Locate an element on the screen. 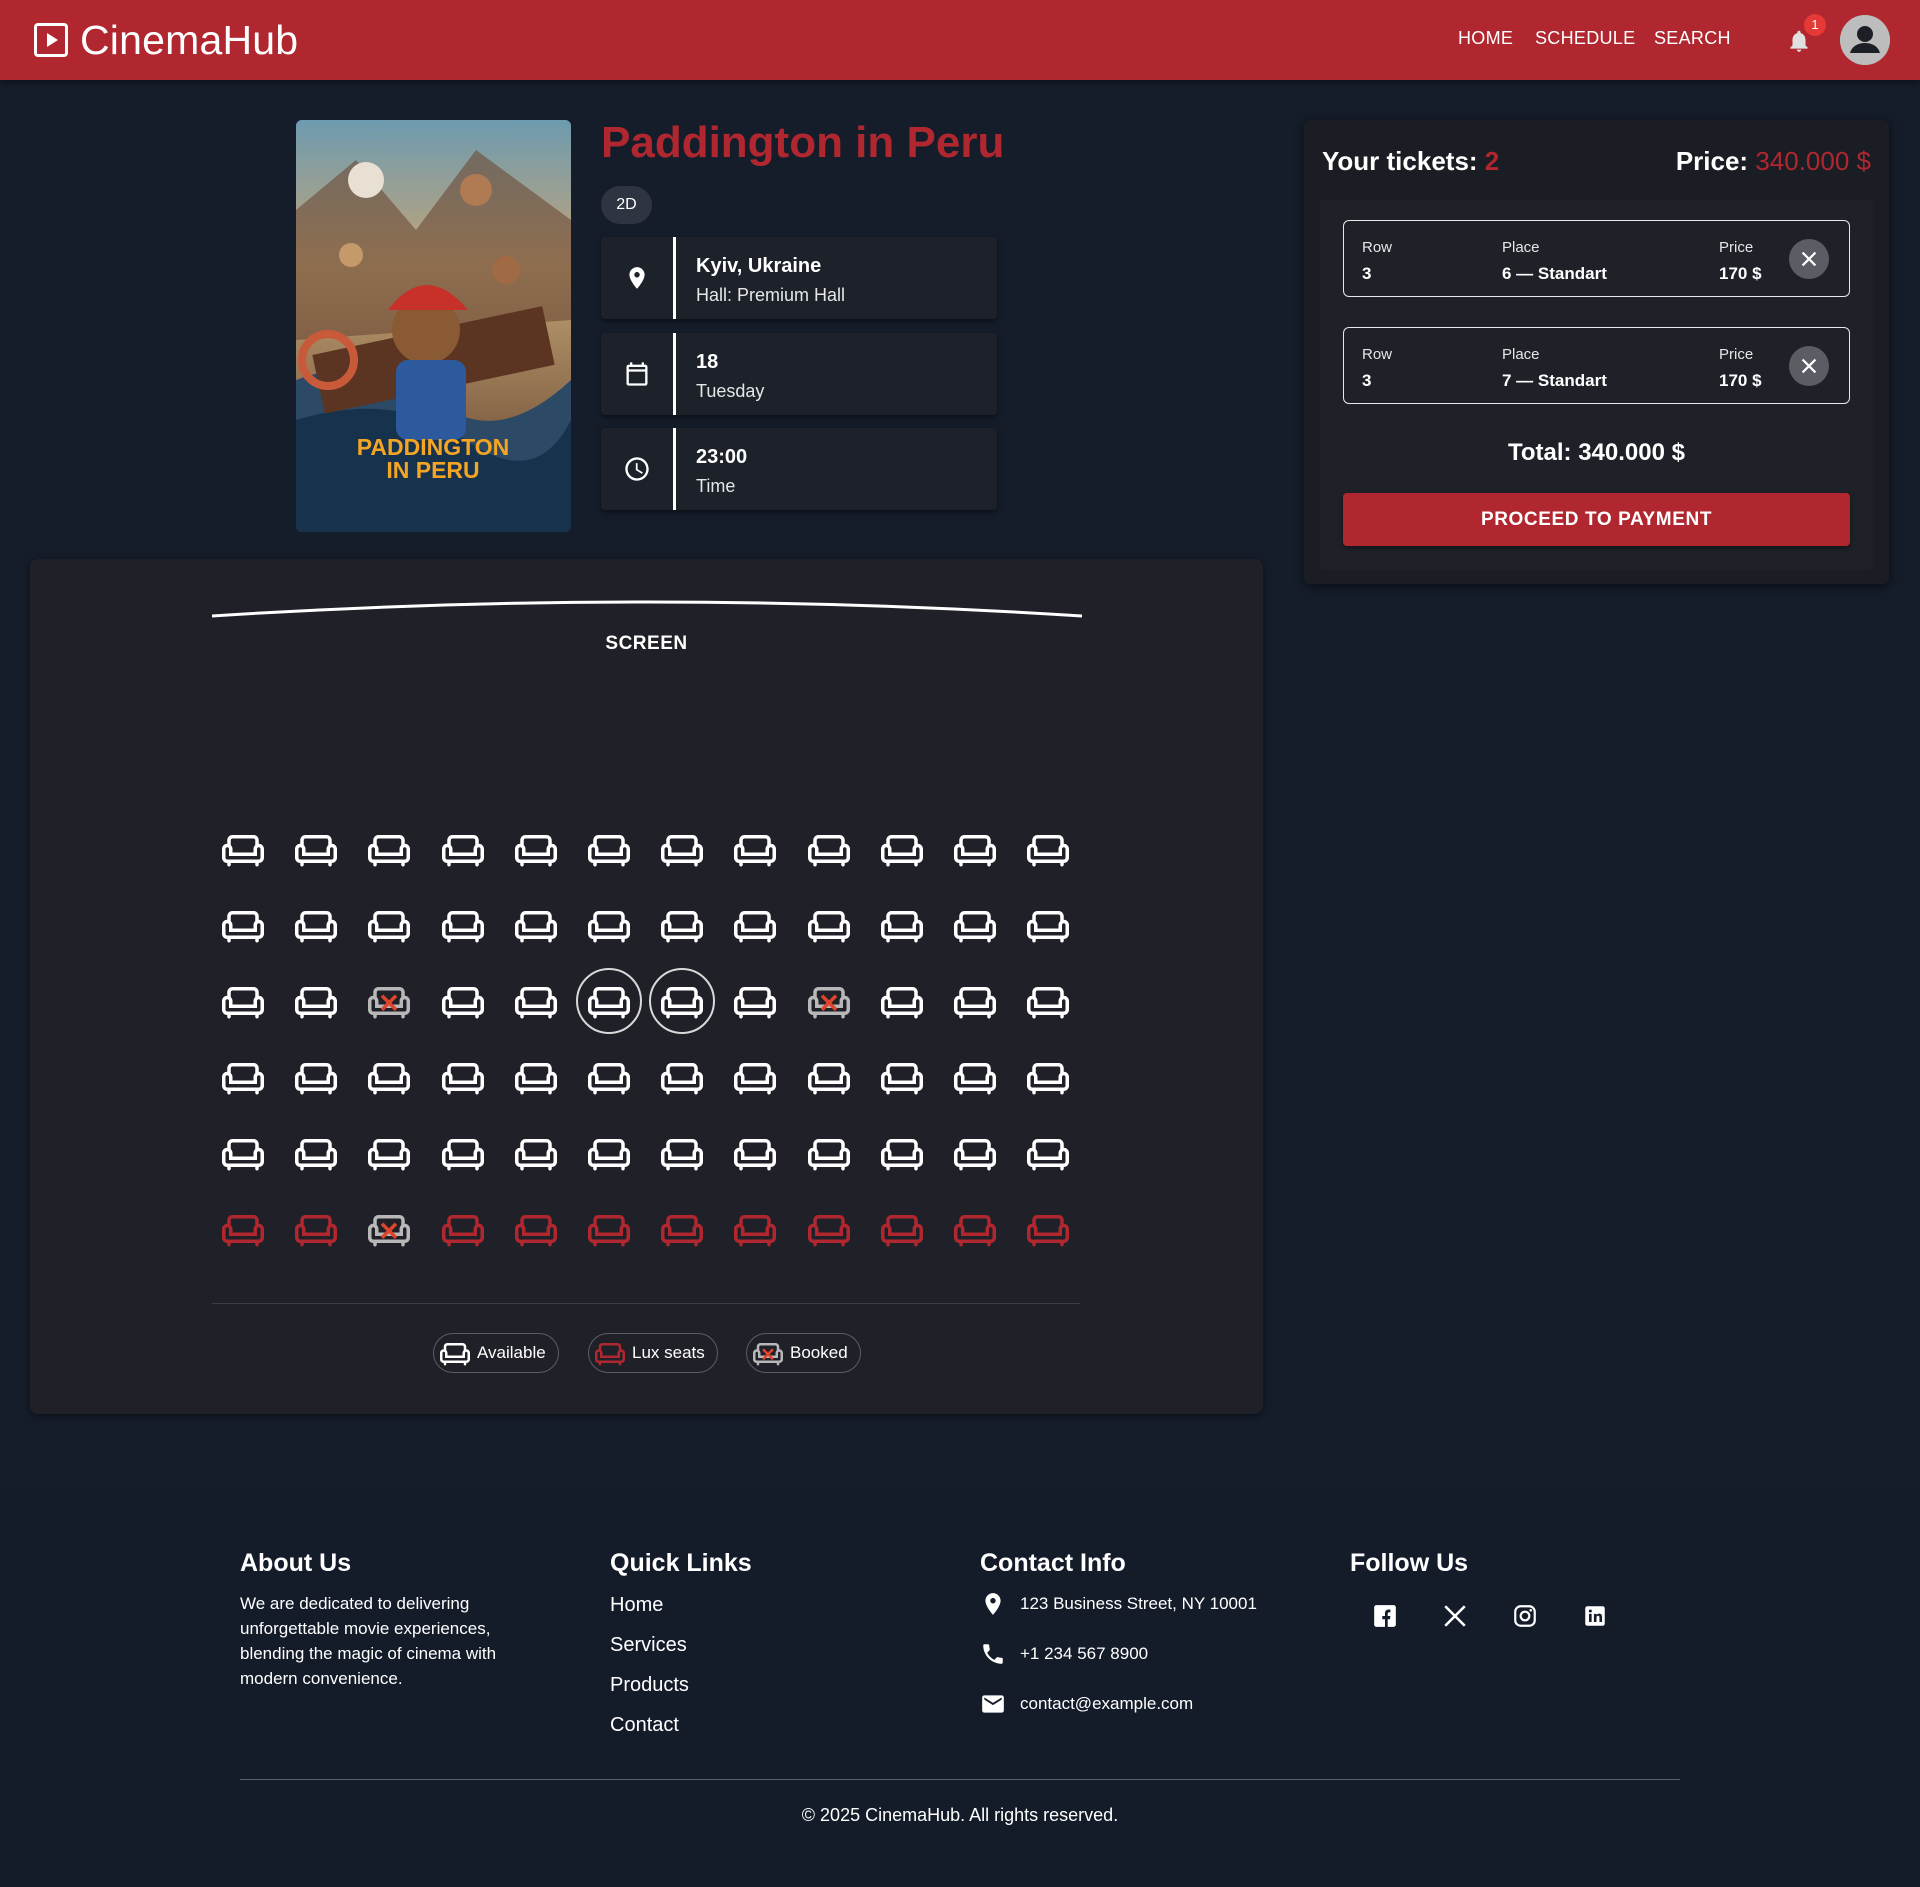 This screenshot has height=1887, width=1920. instagram-link is located at coordinates (1525, 1616).